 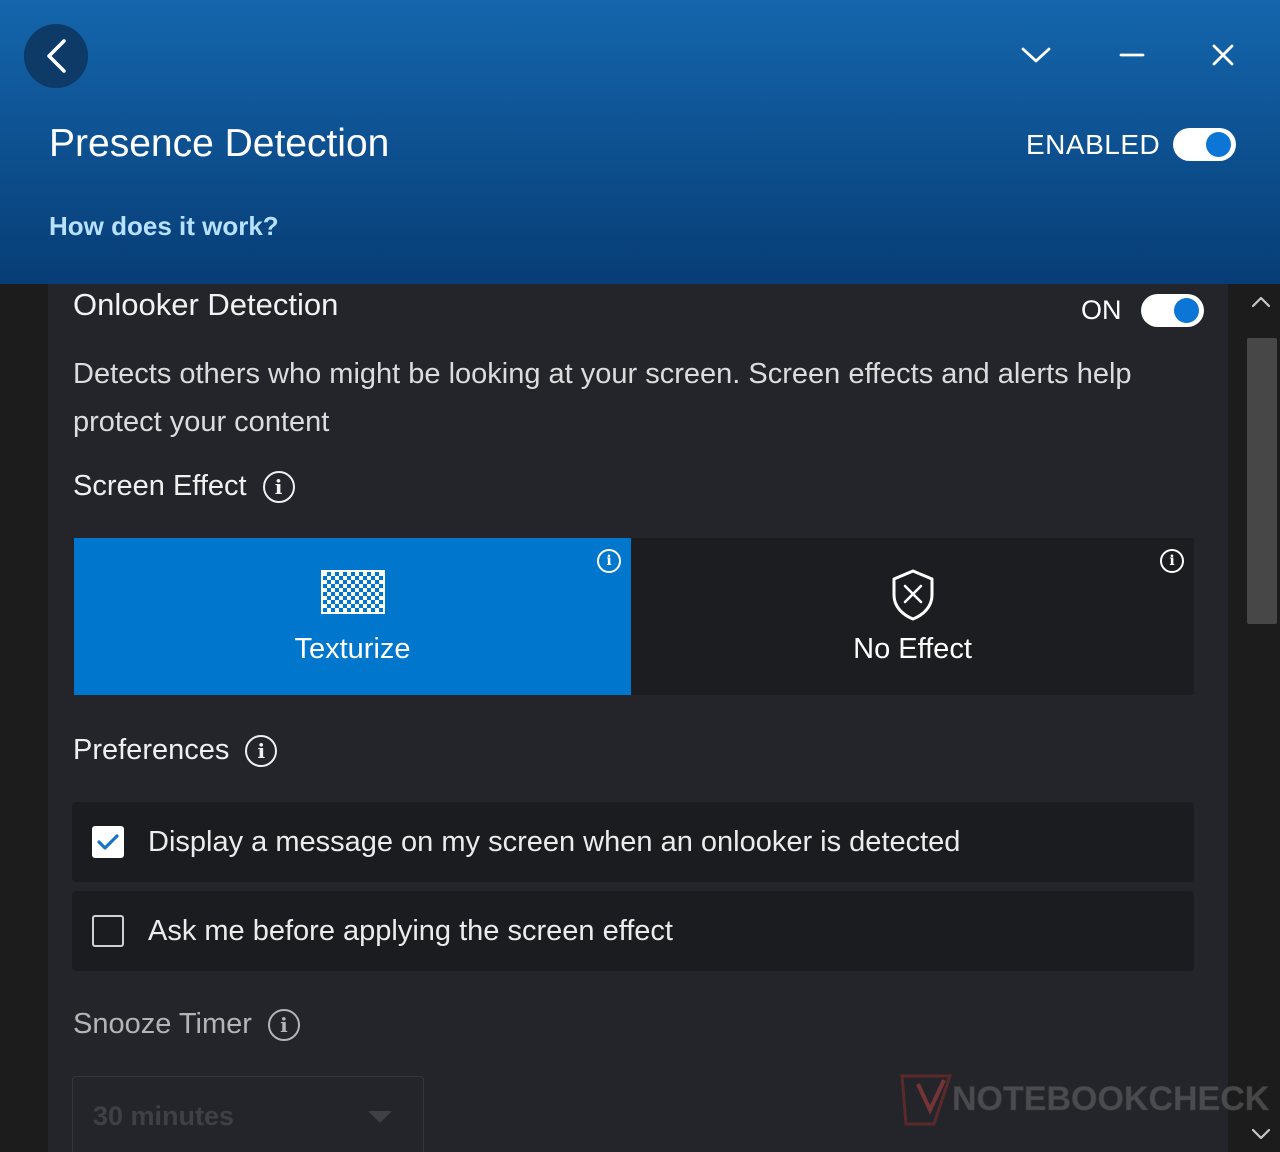 What do you see at coordinates (912, 649) in the screenshot?
I see `no-effect-label: No Effect` at bounding box center [912, 649].